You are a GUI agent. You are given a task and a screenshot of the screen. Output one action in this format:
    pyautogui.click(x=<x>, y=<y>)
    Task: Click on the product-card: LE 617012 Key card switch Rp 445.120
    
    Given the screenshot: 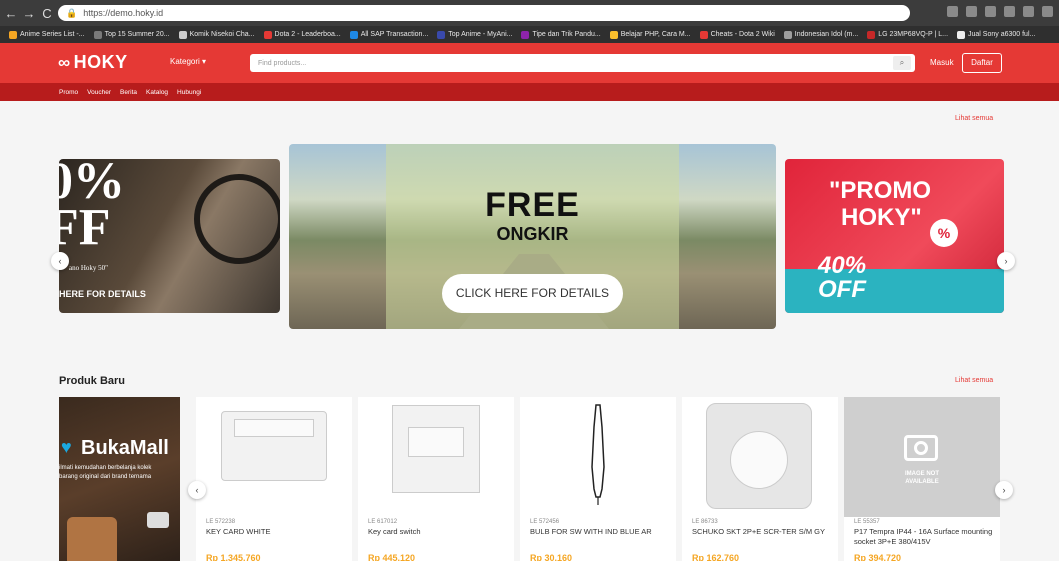 What is the action you would take?
    pyautogui.click(x=436, y=479)
    